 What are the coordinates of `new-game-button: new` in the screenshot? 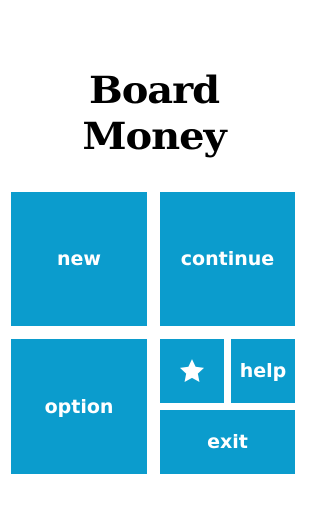 It's located at (79, 259).